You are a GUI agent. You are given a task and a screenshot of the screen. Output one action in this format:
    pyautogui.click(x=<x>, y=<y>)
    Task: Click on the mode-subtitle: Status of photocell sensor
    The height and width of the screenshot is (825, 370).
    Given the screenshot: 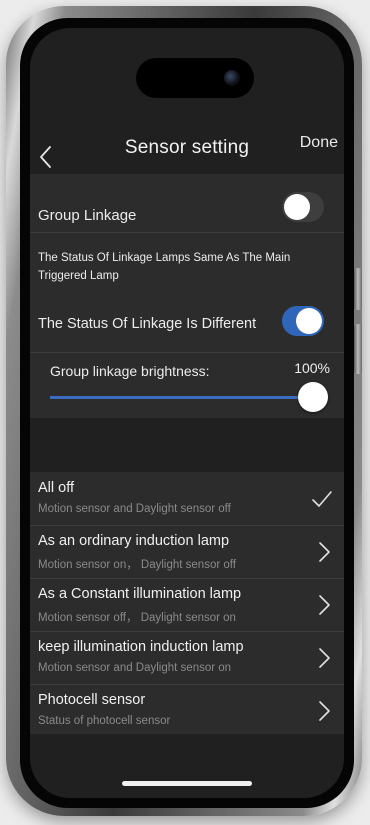 What is the action you would take?
    pyautogui.click(x=104, y=721)
    